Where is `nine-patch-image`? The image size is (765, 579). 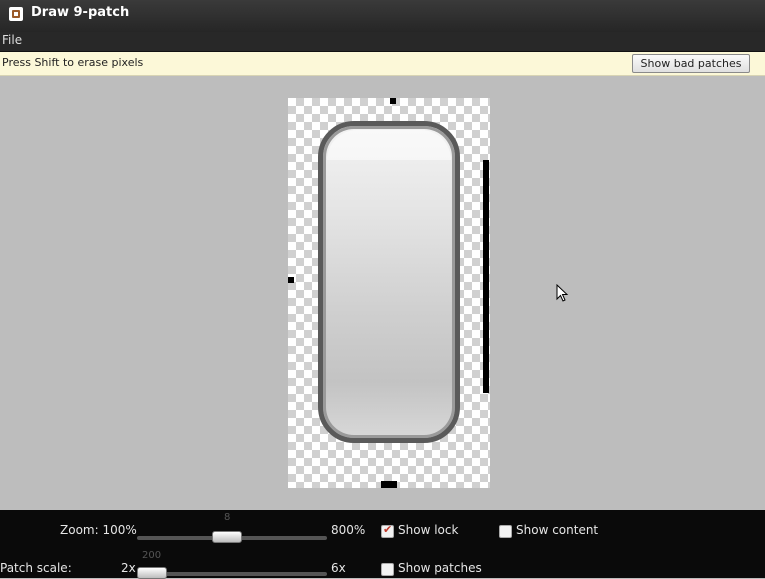 nine-patch-image is located at coordinates (389, 282).